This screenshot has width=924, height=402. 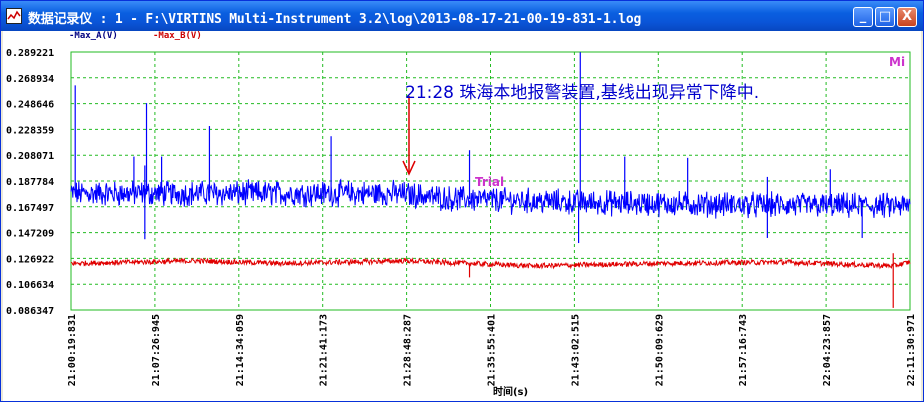 I want to click on app-chart-icon, so click(x=14, y=16).